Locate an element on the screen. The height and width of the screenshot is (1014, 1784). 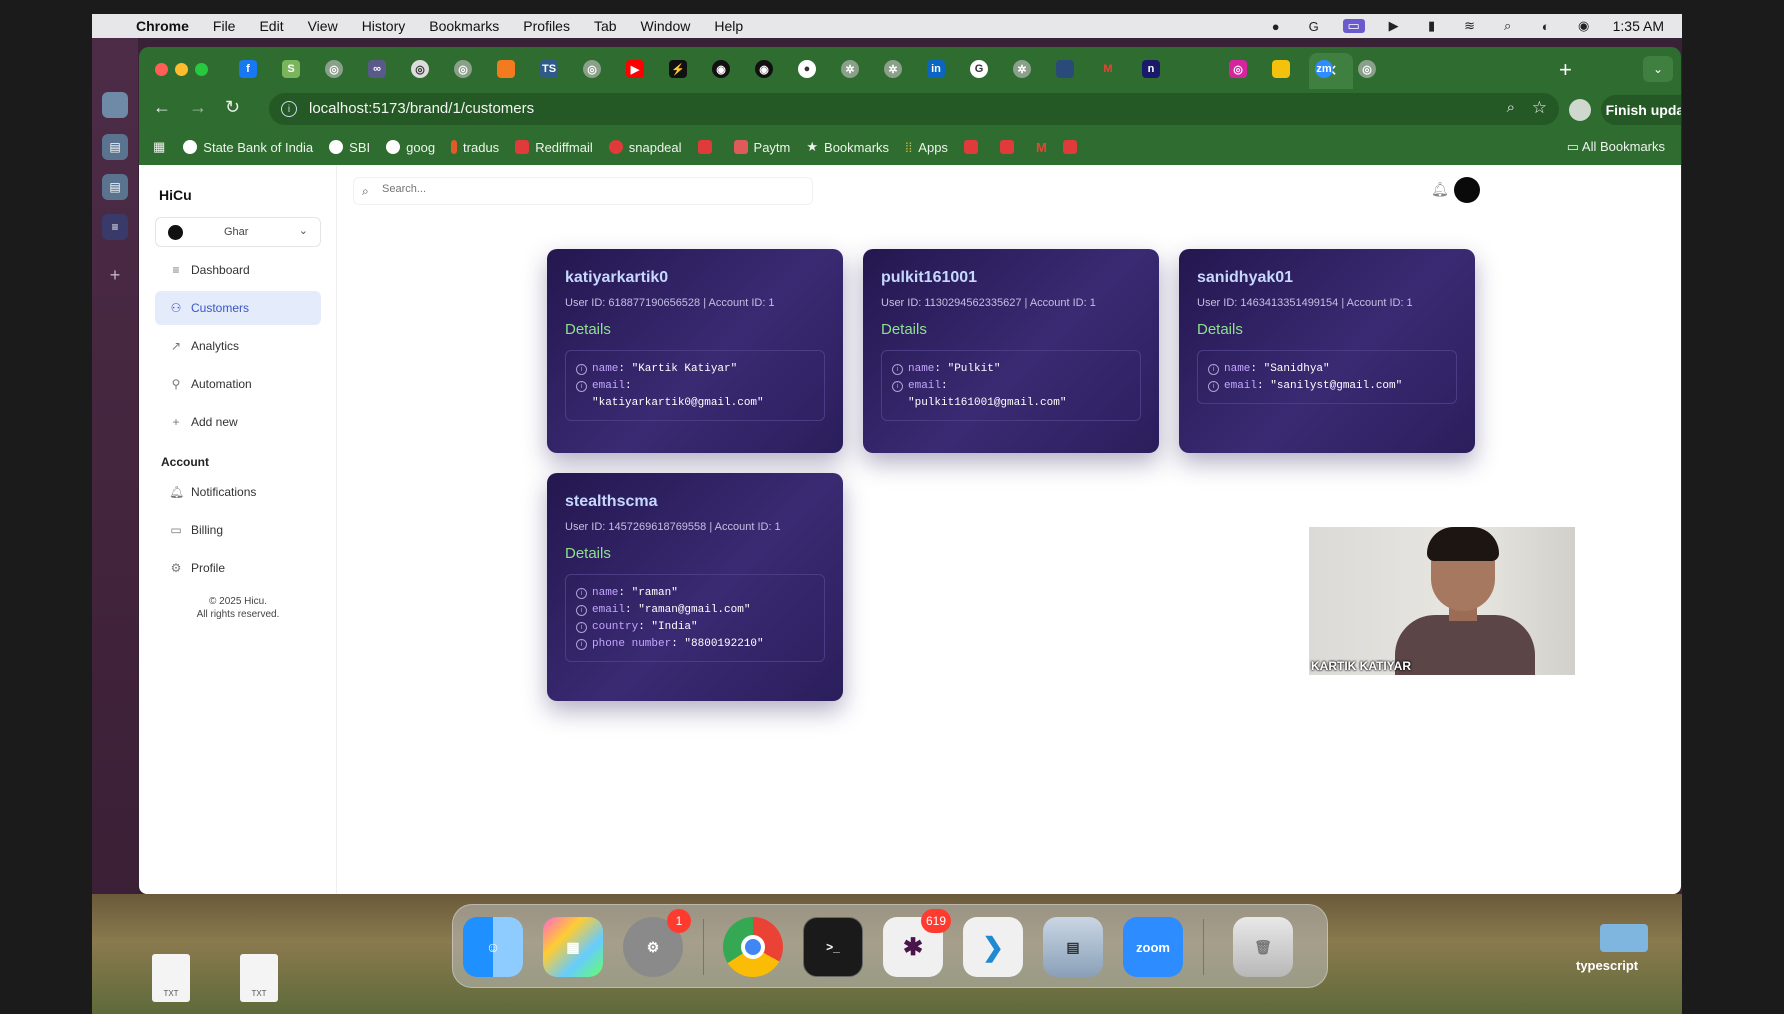
bookmark-item: M is located at coordinates (1041, 147).